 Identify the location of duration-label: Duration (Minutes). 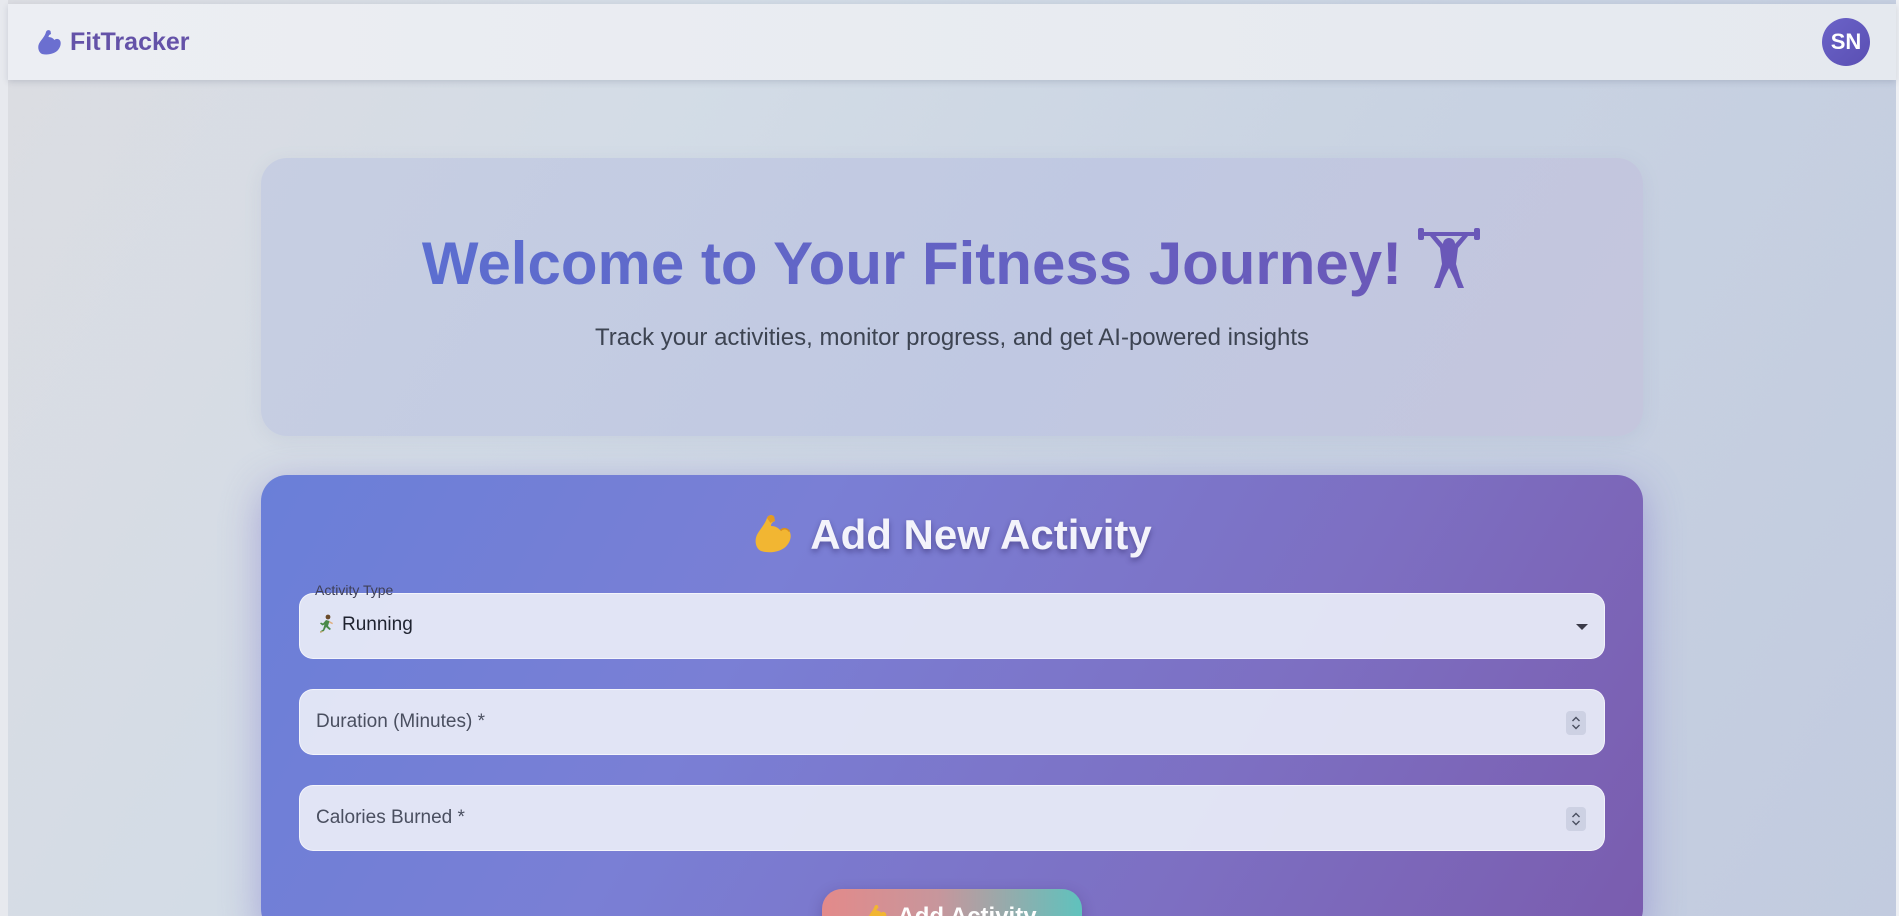
(394, 721).